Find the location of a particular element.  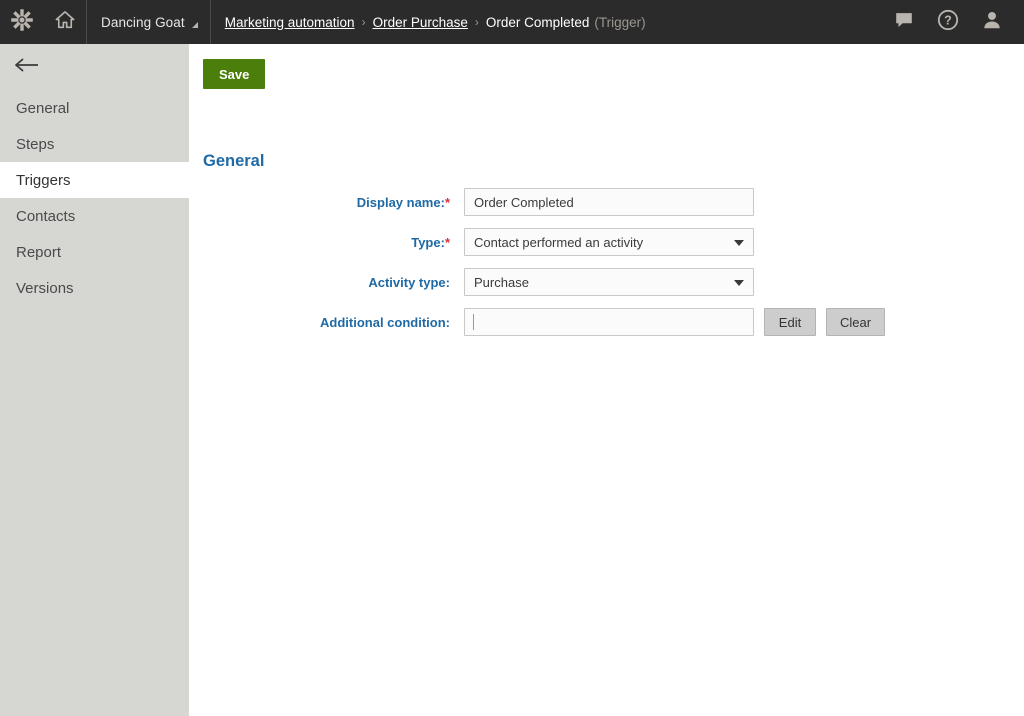

additional-condition-field-wrap is located at coordinates (609, 322).